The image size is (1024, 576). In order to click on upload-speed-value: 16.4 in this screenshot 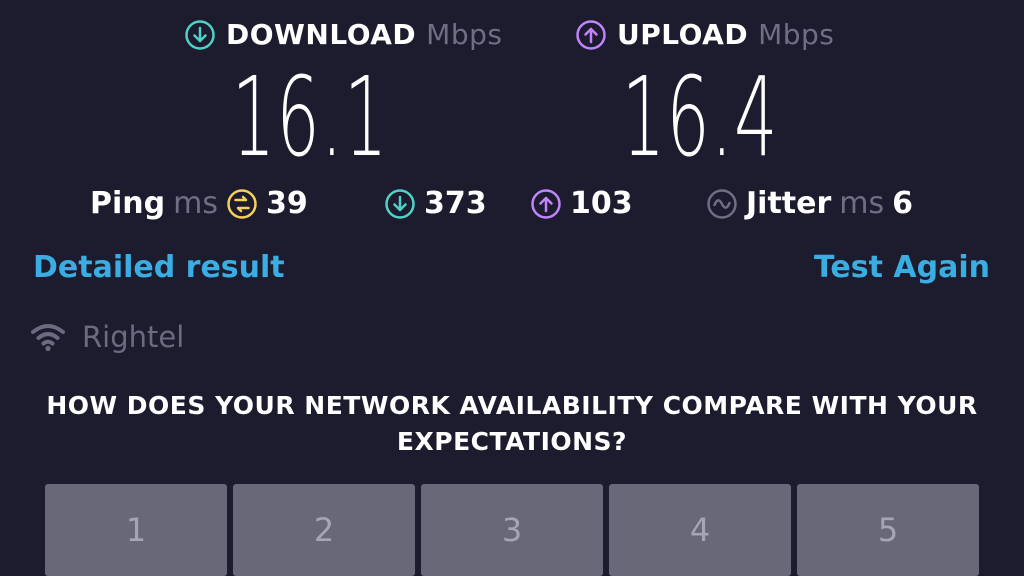, I will do `click(700, 117)`.